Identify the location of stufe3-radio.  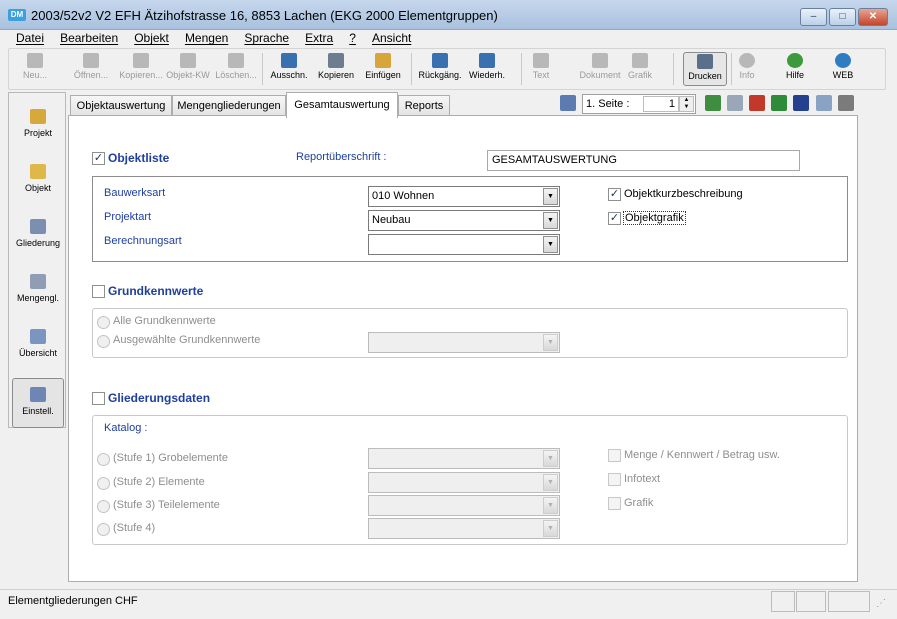
(103, 506).